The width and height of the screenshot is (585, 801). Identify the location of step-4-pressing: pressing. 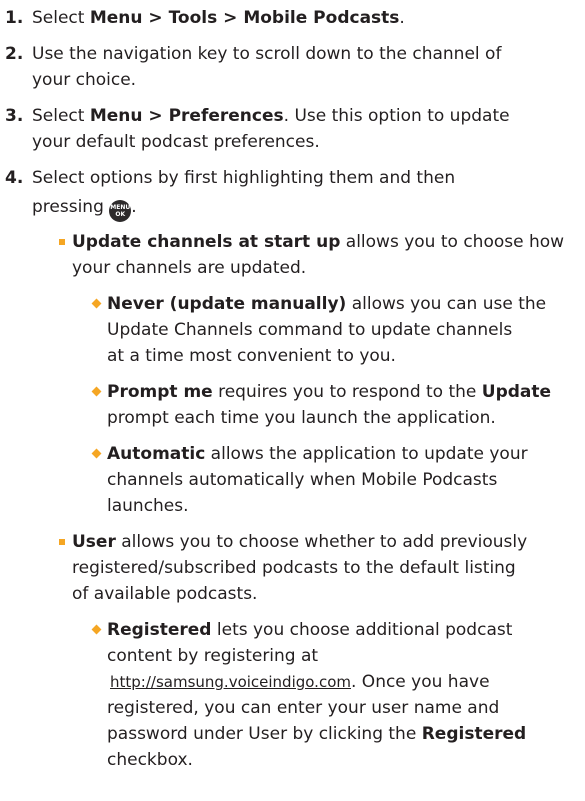
(68, 207).